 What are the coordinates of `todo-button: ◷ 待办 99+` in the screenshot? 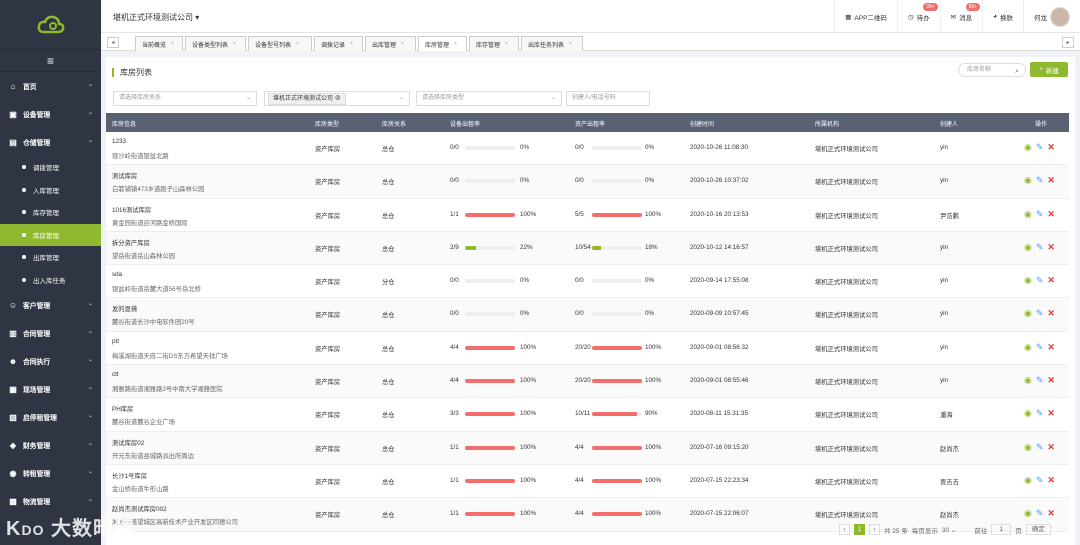 It's located at (918, 16).